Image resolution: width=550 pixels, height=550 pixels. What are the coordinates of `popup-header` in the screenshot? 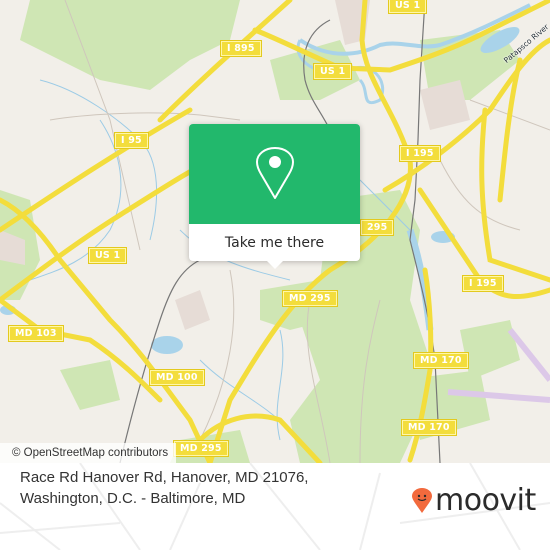 It's located at (274, 174).